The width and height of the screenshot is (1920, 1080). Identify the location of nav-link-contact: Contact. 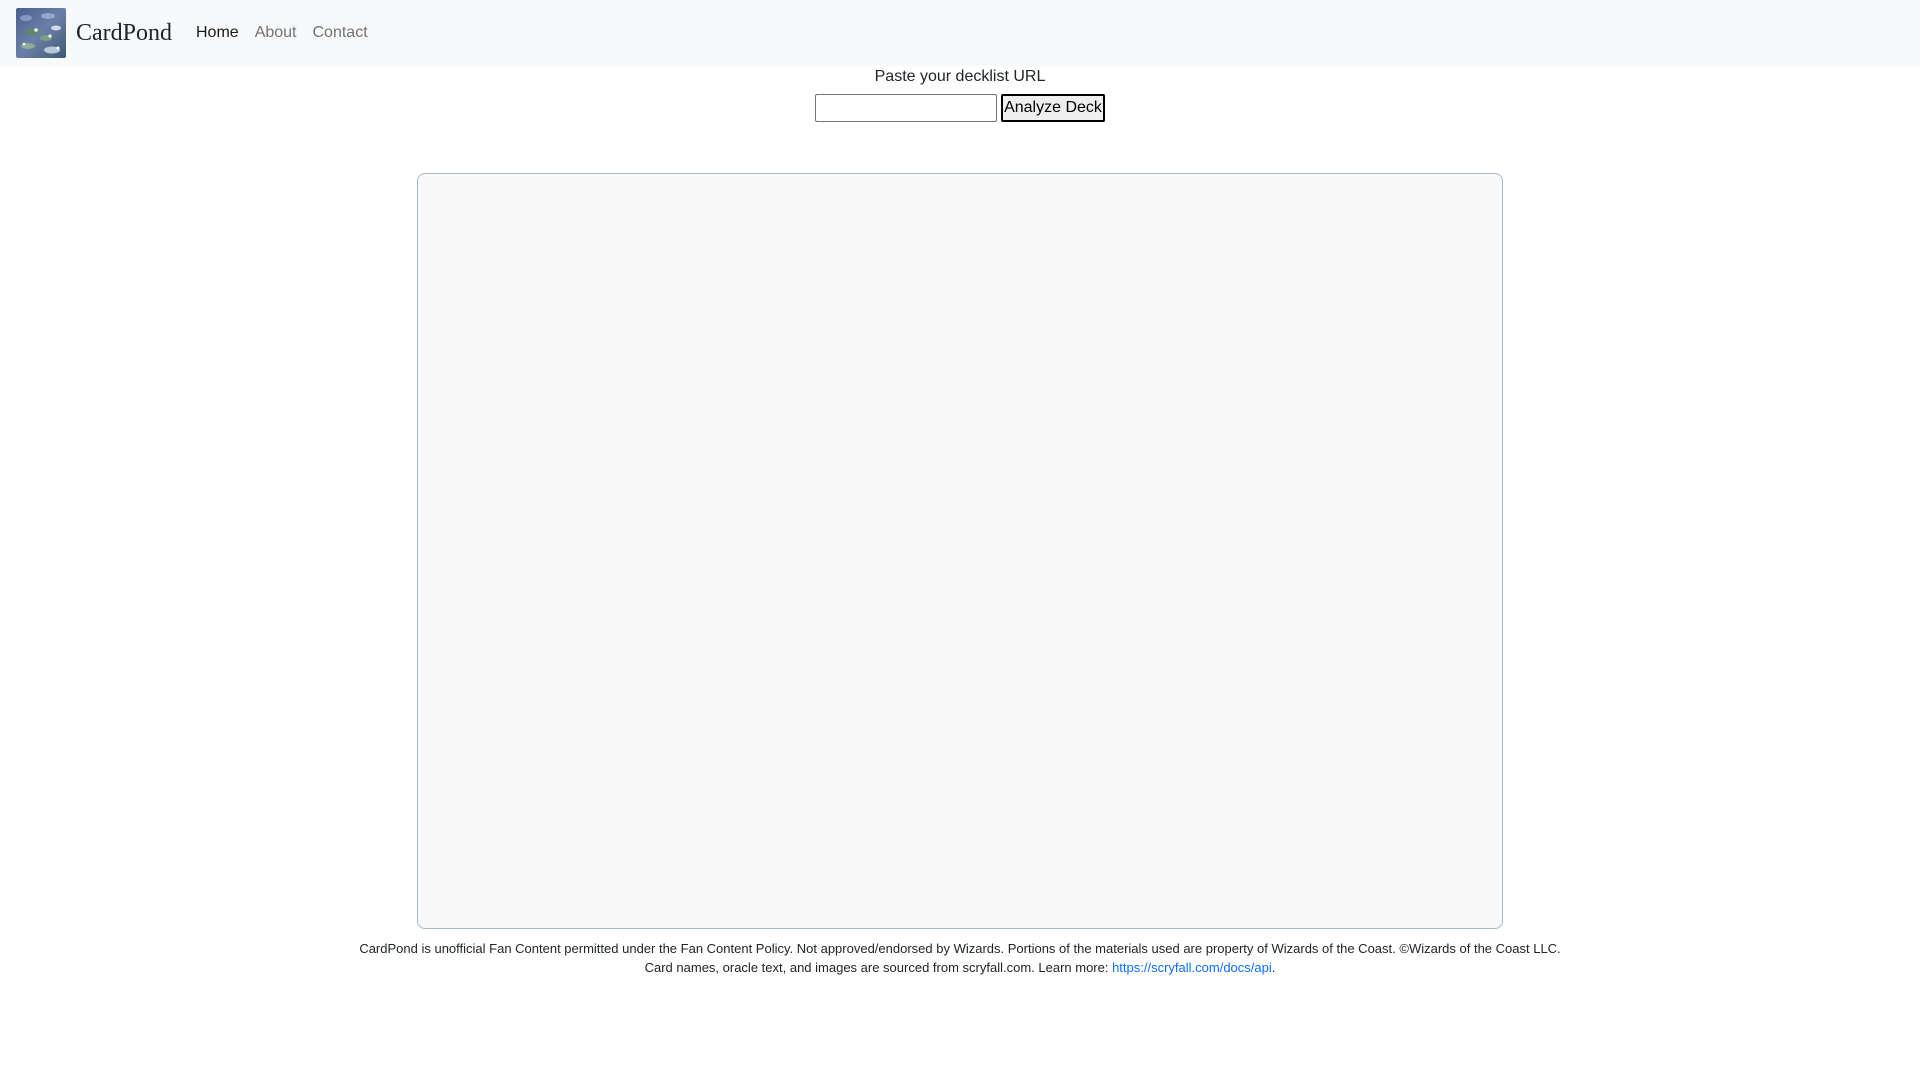
(340, 33).